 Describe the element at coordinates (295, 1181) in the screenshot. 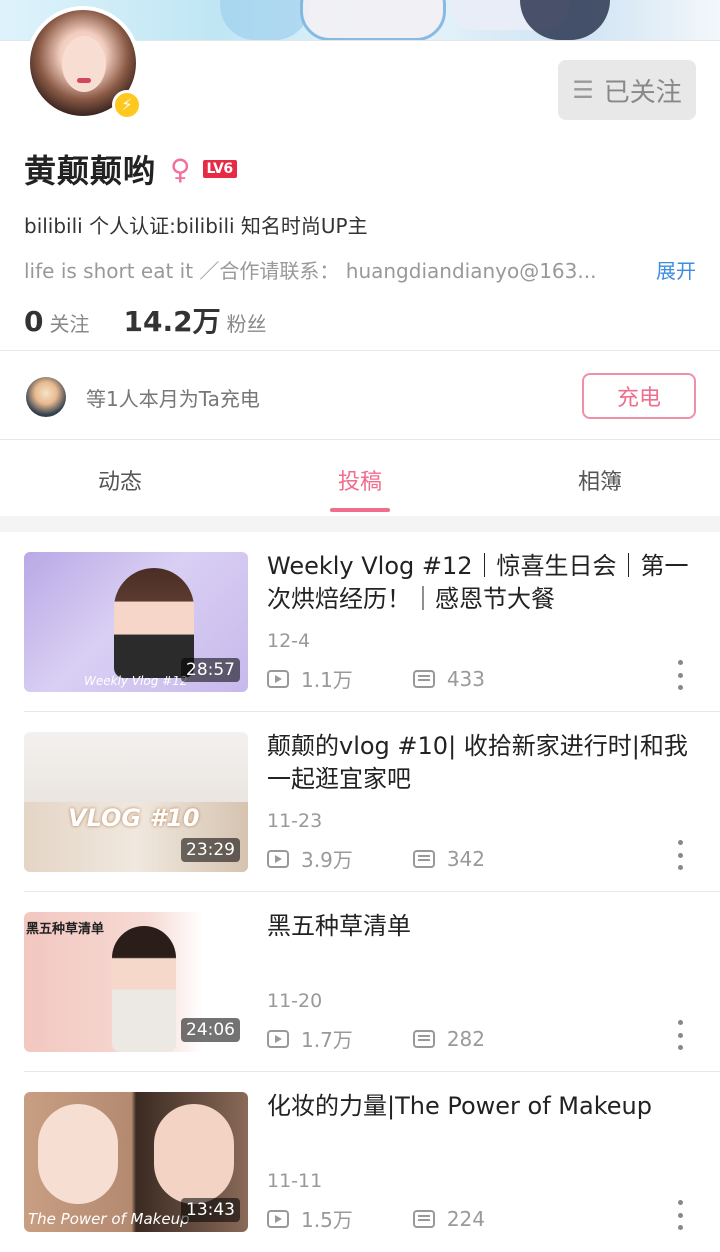

I see `video-date: 11-11` at that location.